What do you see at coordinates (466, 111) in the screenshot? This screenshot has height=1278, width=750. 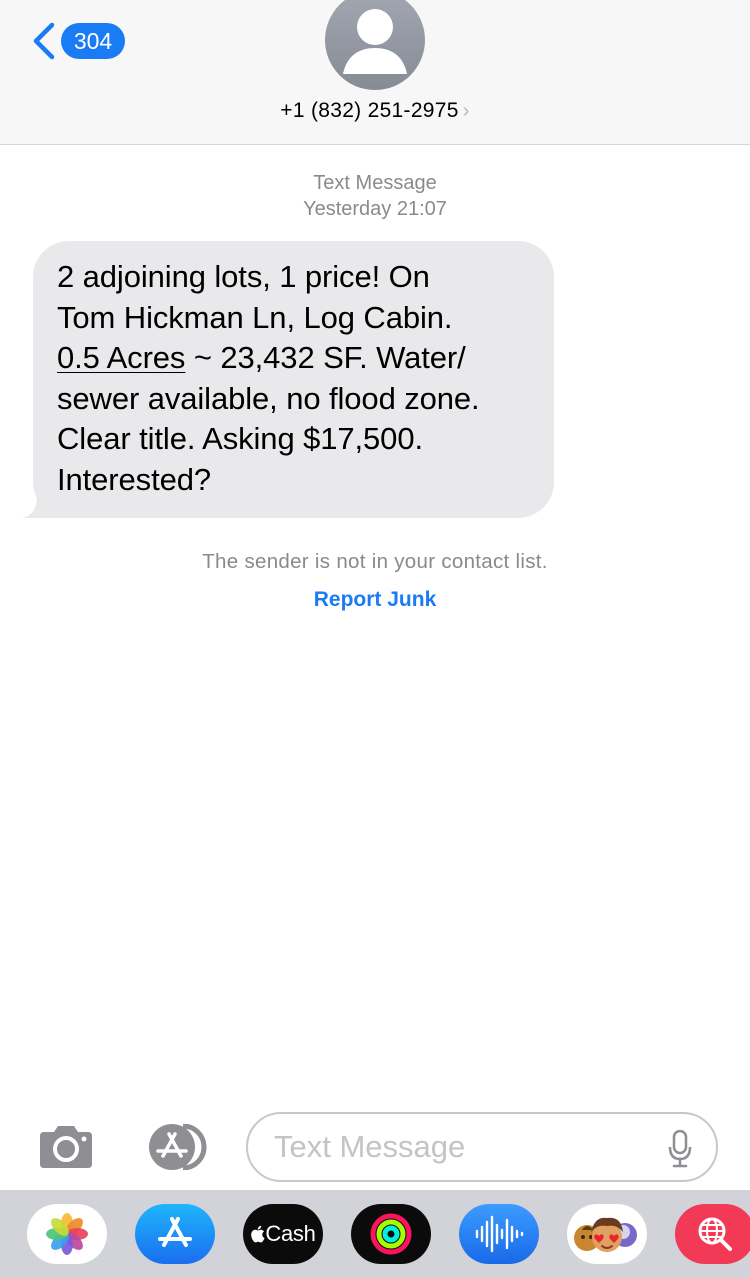 I see `chevron-right-icon: ›` at bounding box center [466, 111].